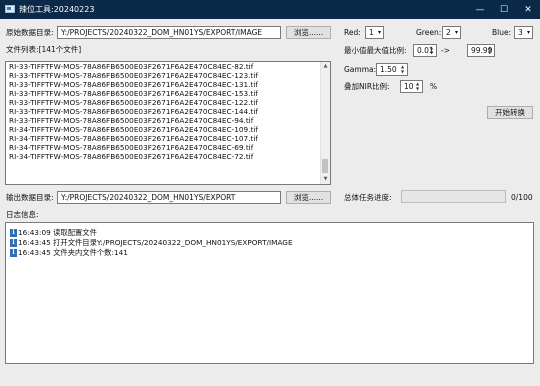 The height and width of the screenshot is (386, 540). I want to click on green-band-select: 2 ▾, so click(451, 32).